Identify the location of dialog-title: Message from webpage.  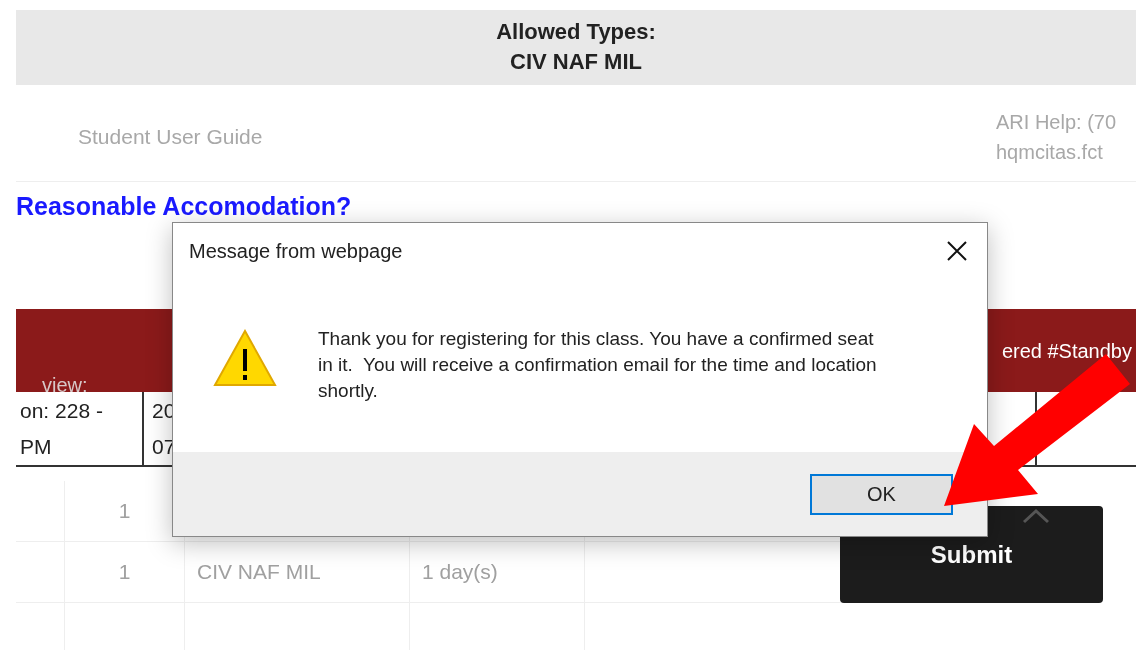
(296, 251).